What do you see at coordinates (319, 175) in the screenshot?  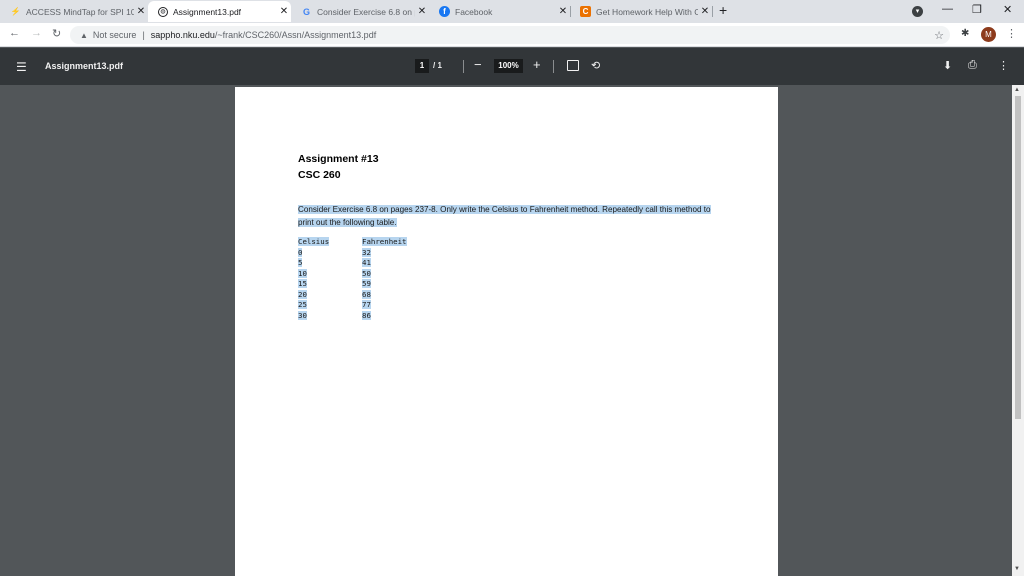 I see `course-code: CSC 260` at bounding box center [319, 175].